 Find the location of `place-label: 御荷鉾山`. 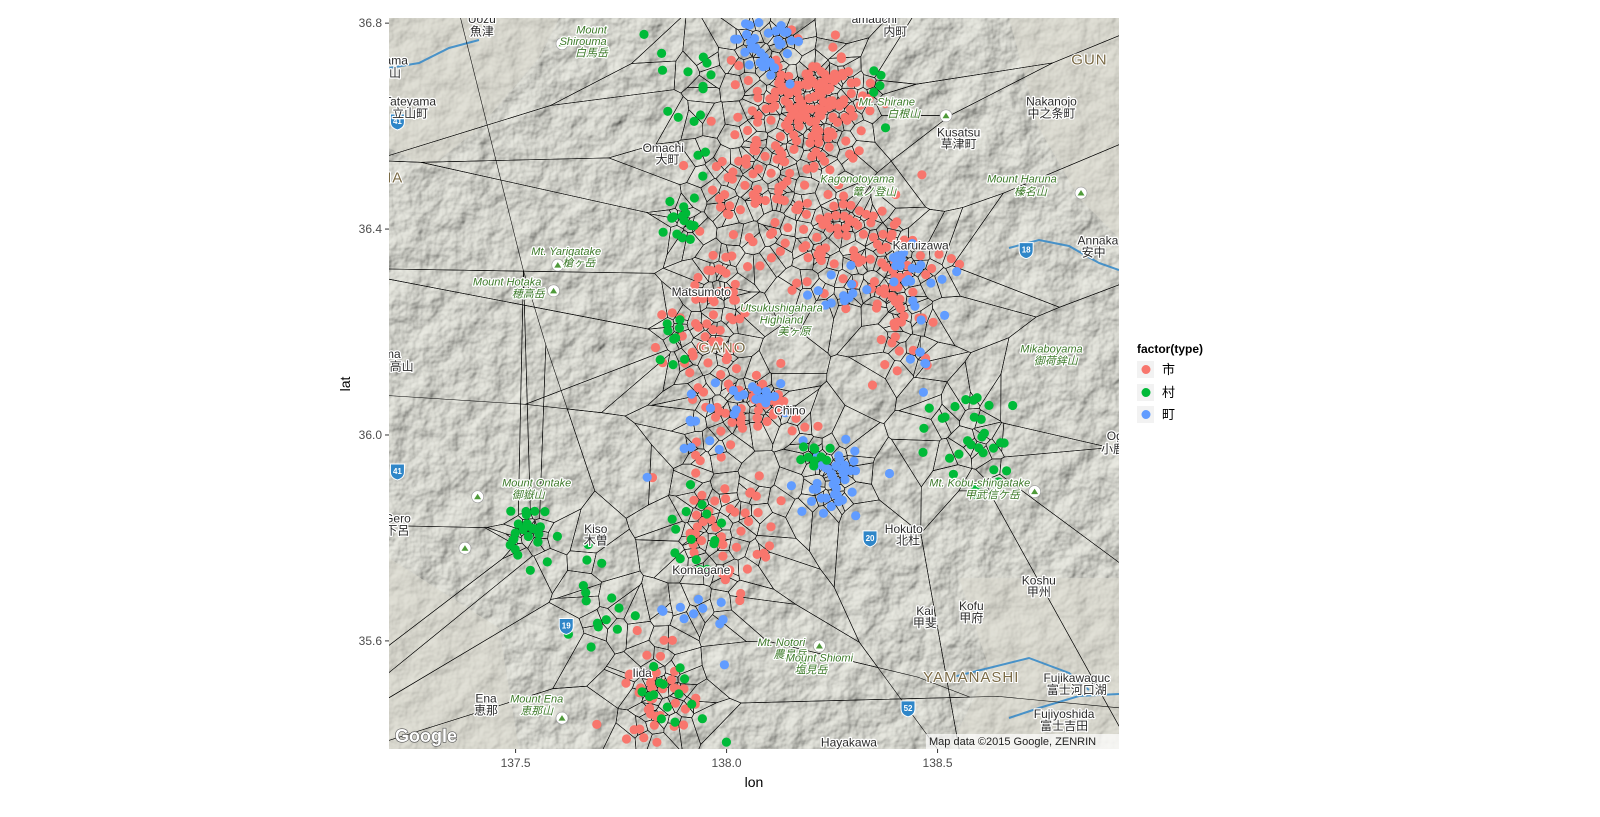

place-label: 御荷鉾山 is located at coordinates (1056, 360).